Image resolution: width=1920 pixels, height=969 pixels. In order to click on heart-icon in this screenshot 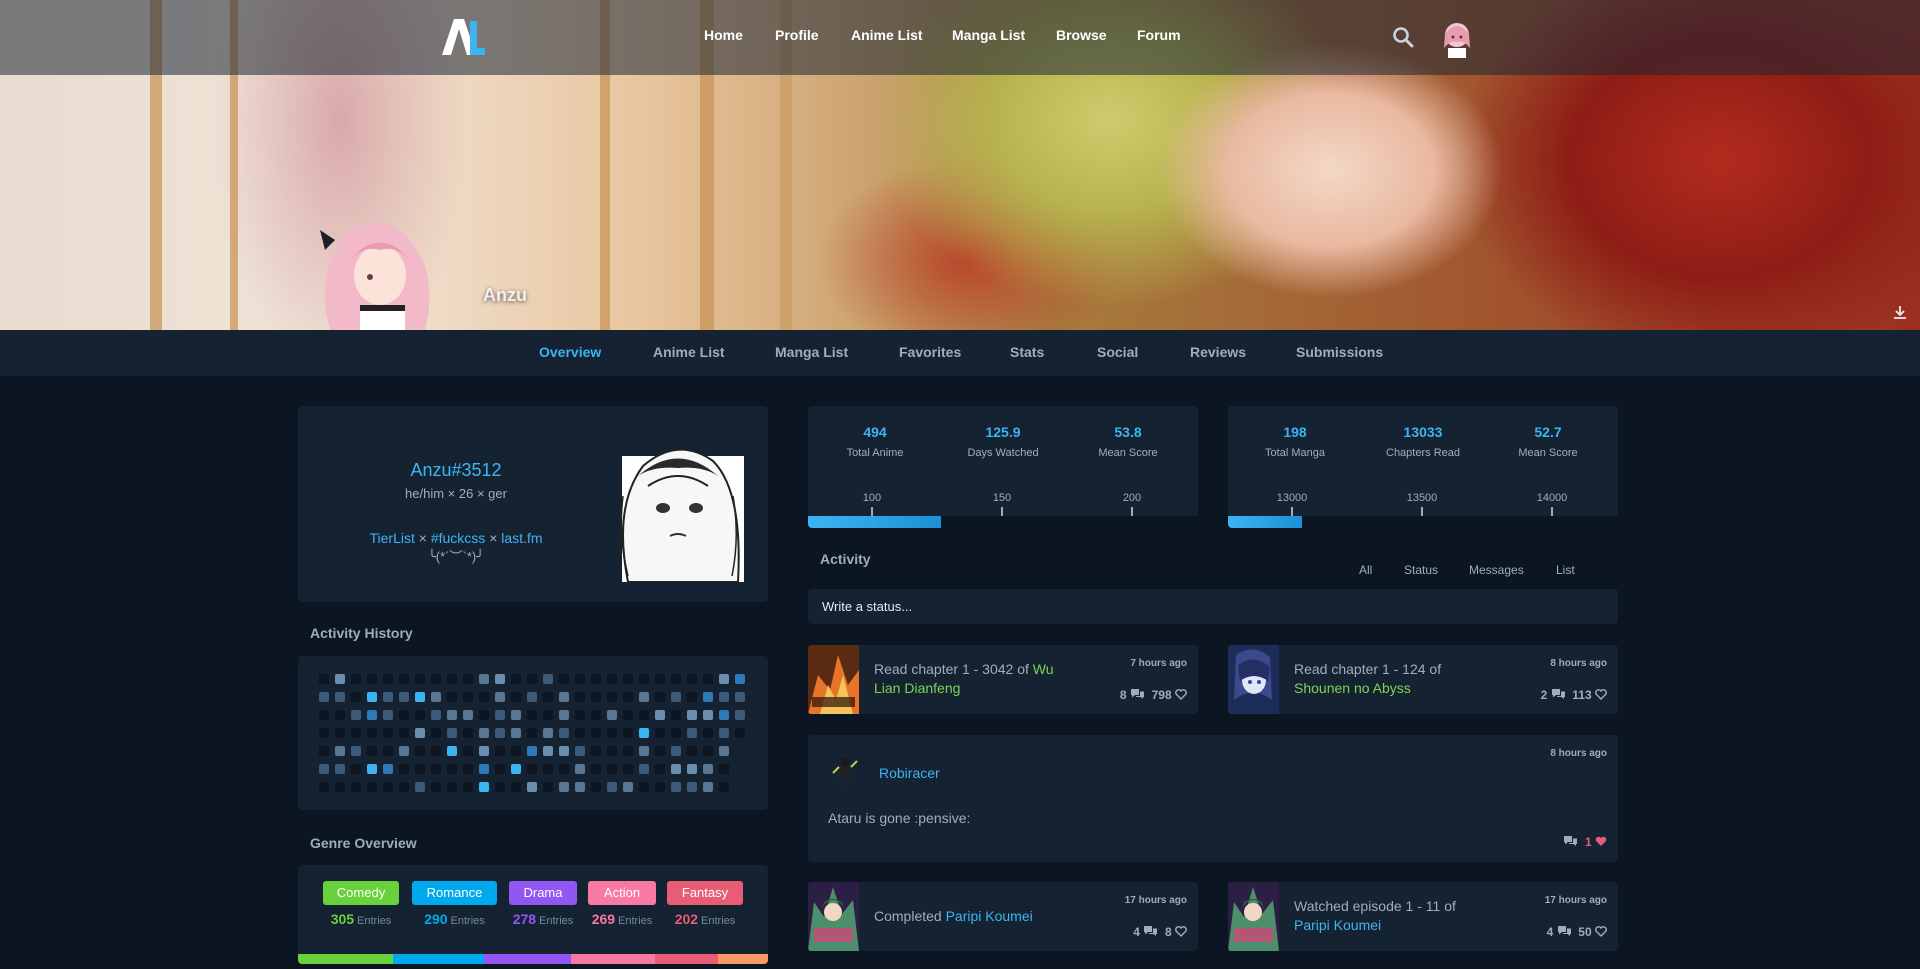, I will do `click(1601, 841)`.